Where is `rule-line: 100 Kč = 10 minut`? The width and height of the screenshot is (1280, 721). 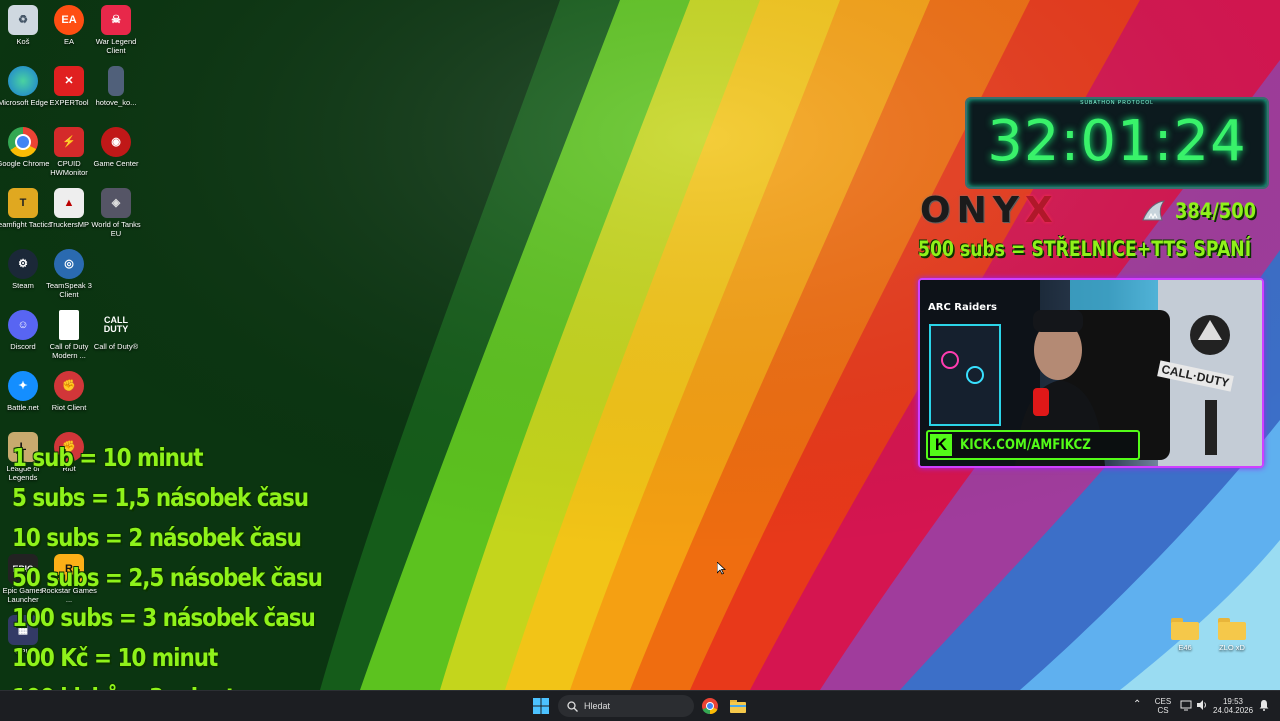 rule-line: 100 Kč = 10 minut is located at coordinates (115, 657).